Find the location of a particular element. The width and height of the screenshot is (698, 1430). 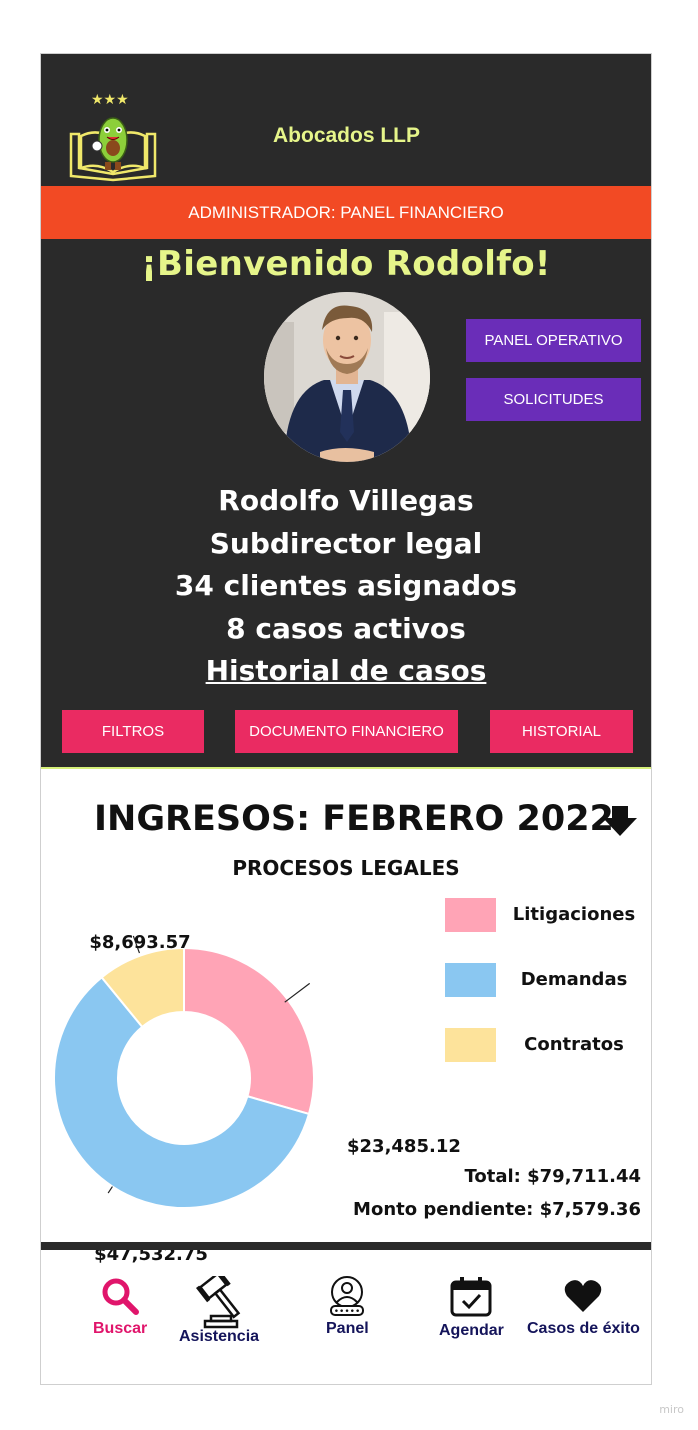

case-history-link: Historial de casos is located at coordinates (346, 671).